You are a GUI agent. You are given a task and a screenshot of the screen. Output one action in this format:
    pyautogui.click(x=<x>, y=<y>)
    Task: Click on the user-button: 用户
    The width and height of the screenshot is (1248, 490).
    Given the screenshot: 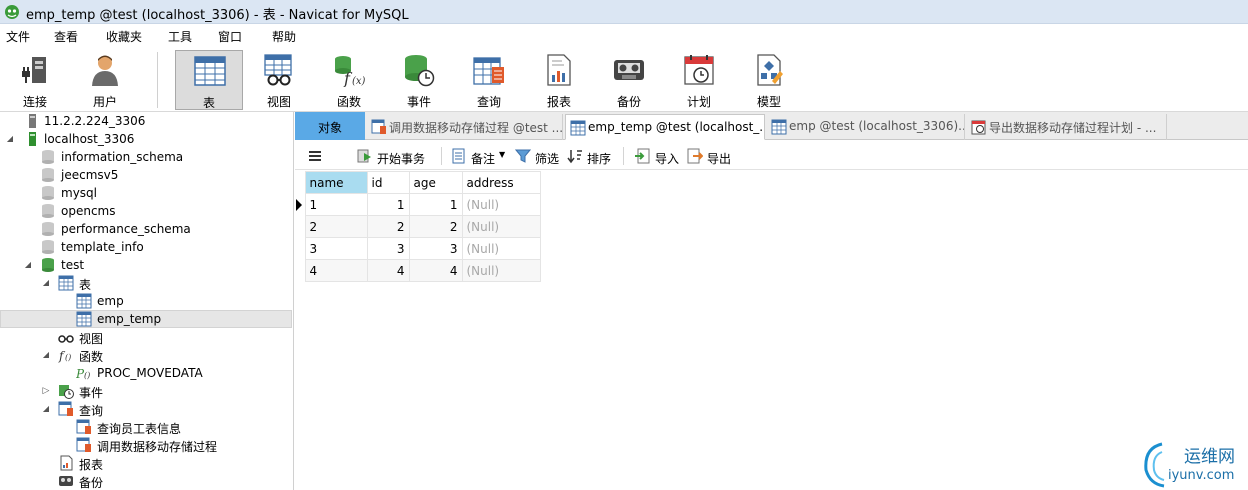 What is the action you would take?
    pyautogui.click(x=105, y=80)
    